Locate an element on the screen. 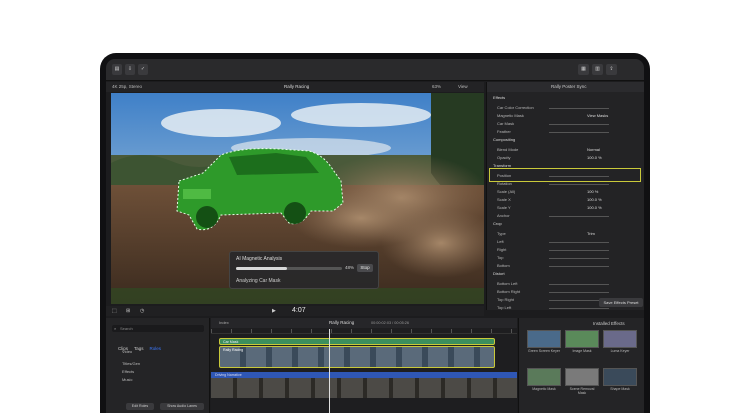 The image size is (750, 413). inspector-row-label: Crop is located at coordinates (497, 223).